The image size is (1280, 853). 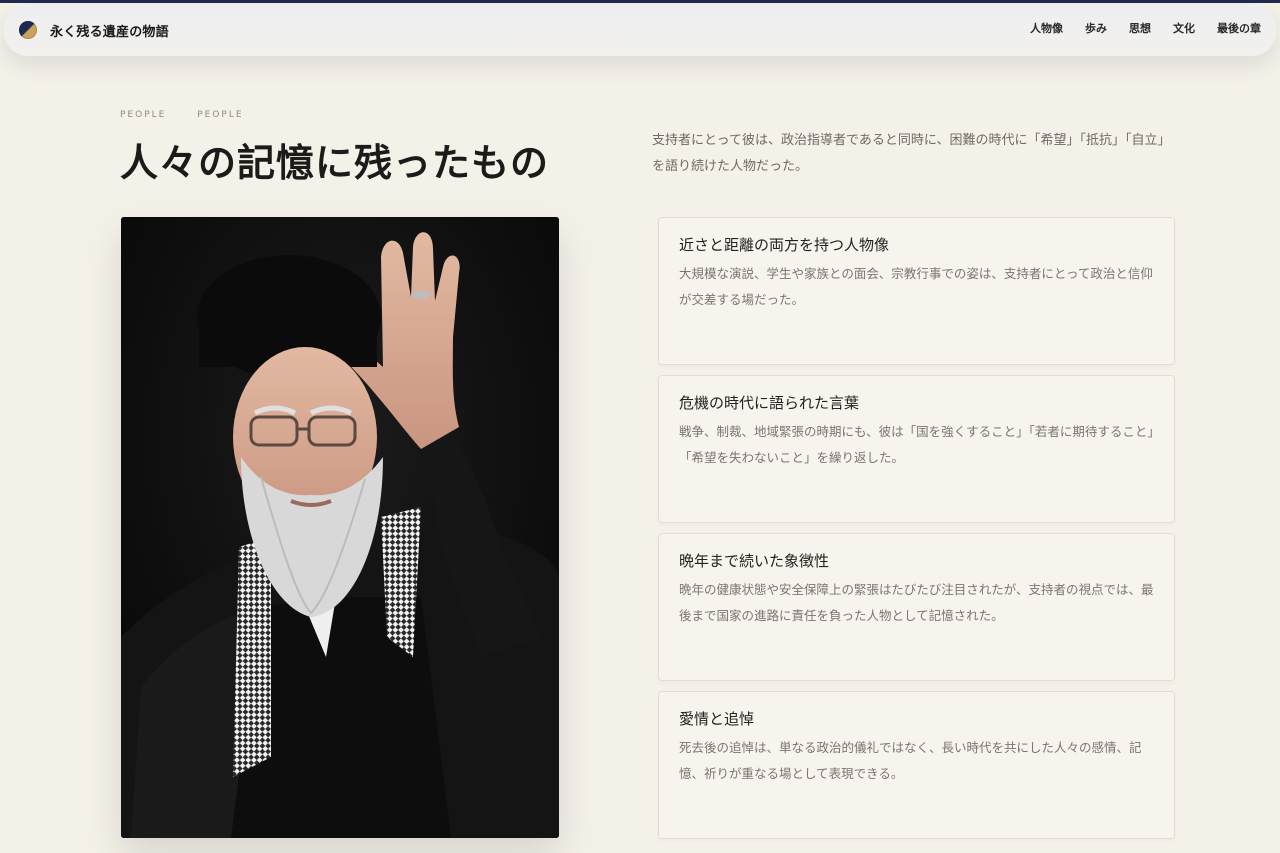 I want to click on navbar: 永く残る遺産の物語 人物像 歩み 思想 文化 最後の章, so click(x=640, y=30).